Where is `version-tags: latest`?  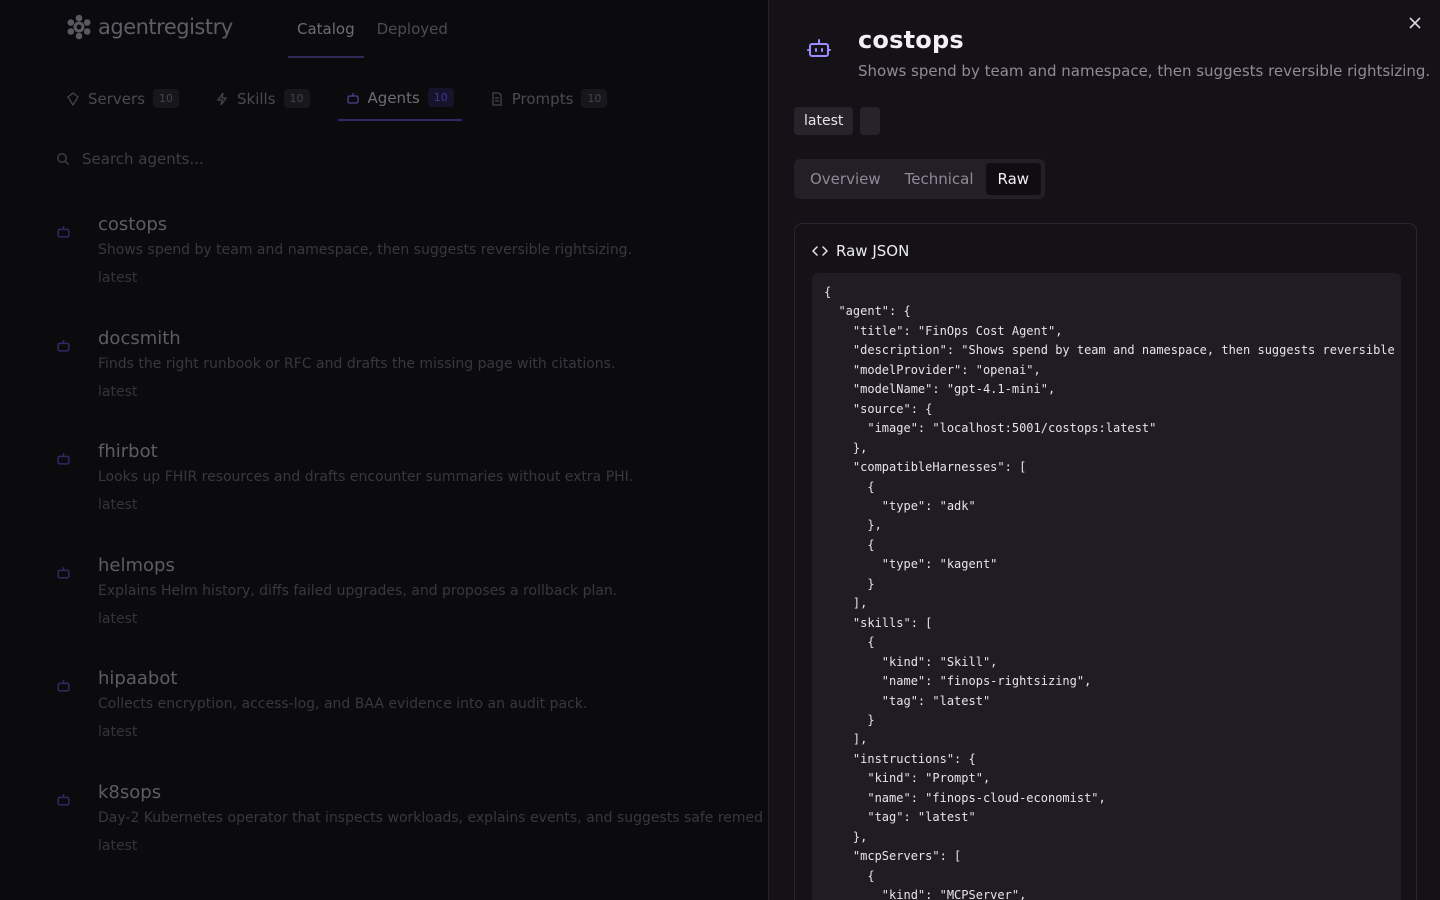 version-tags: latest is located at coordinates (837, 121).